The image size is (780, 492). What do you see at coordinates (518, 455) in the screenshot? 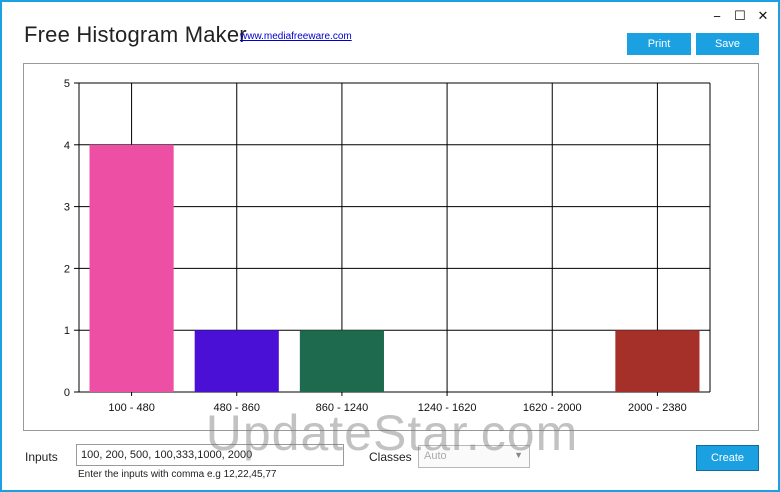
I see `chevron-down-icon: ▼` at bounding box center [518, 455].